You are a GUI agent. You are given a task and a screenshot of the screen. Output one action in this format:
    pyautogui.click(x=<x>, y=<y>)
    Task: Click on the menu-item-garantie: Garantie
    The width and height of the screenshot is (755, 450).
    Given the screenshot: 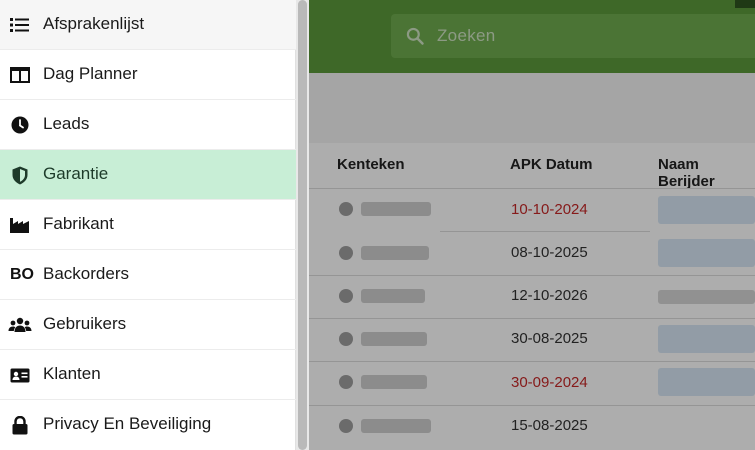 What is the action you would take?
    pyautogui.click(x=148, y=175)
    